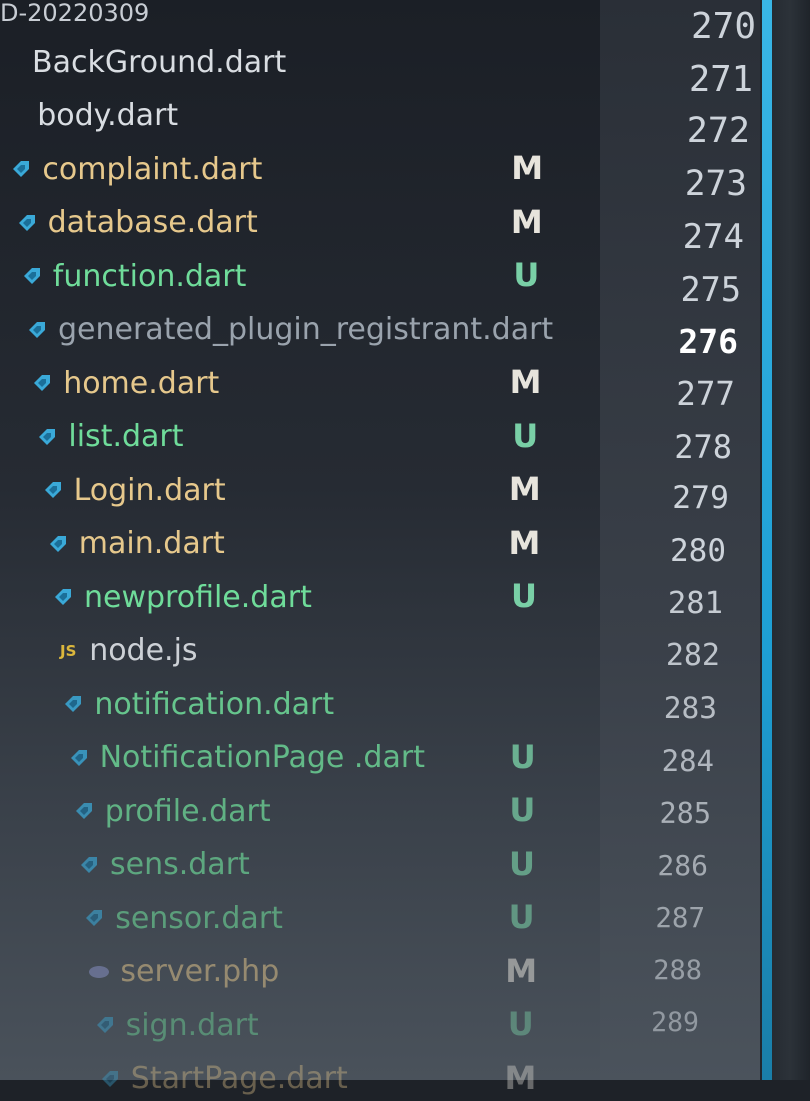  I want to click on scrollbar, so click(785, 540).